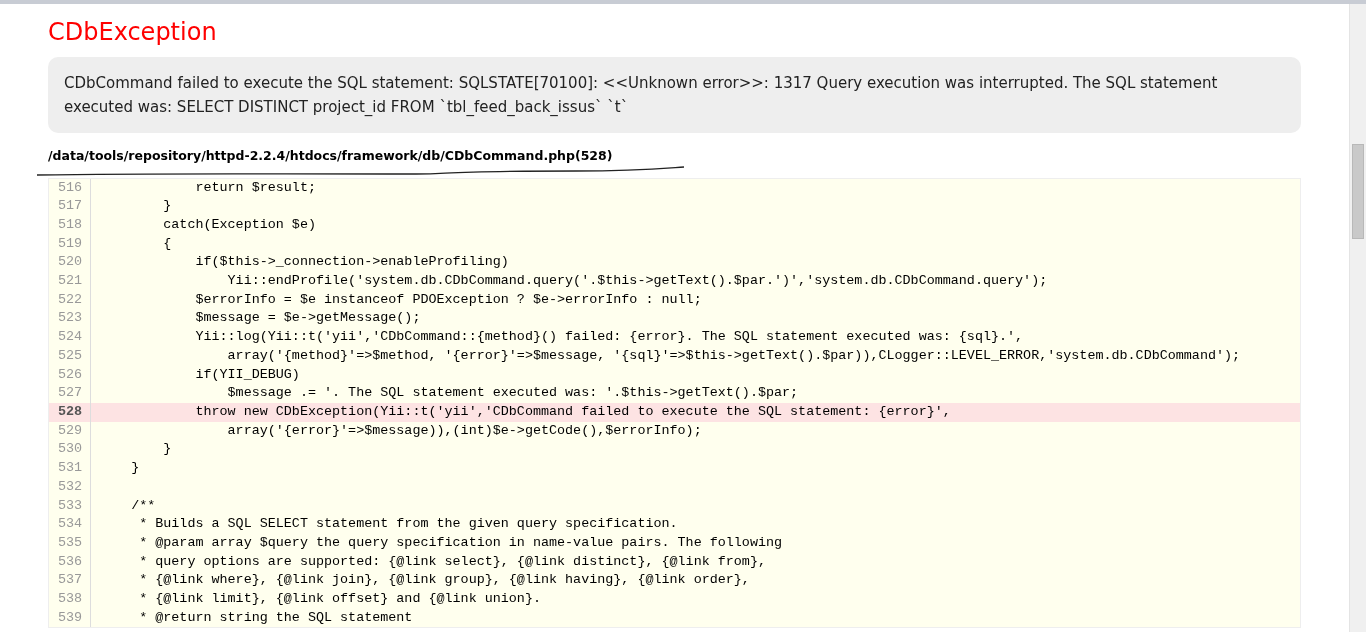  I want to click on line-number: 527, so click(70, 393).